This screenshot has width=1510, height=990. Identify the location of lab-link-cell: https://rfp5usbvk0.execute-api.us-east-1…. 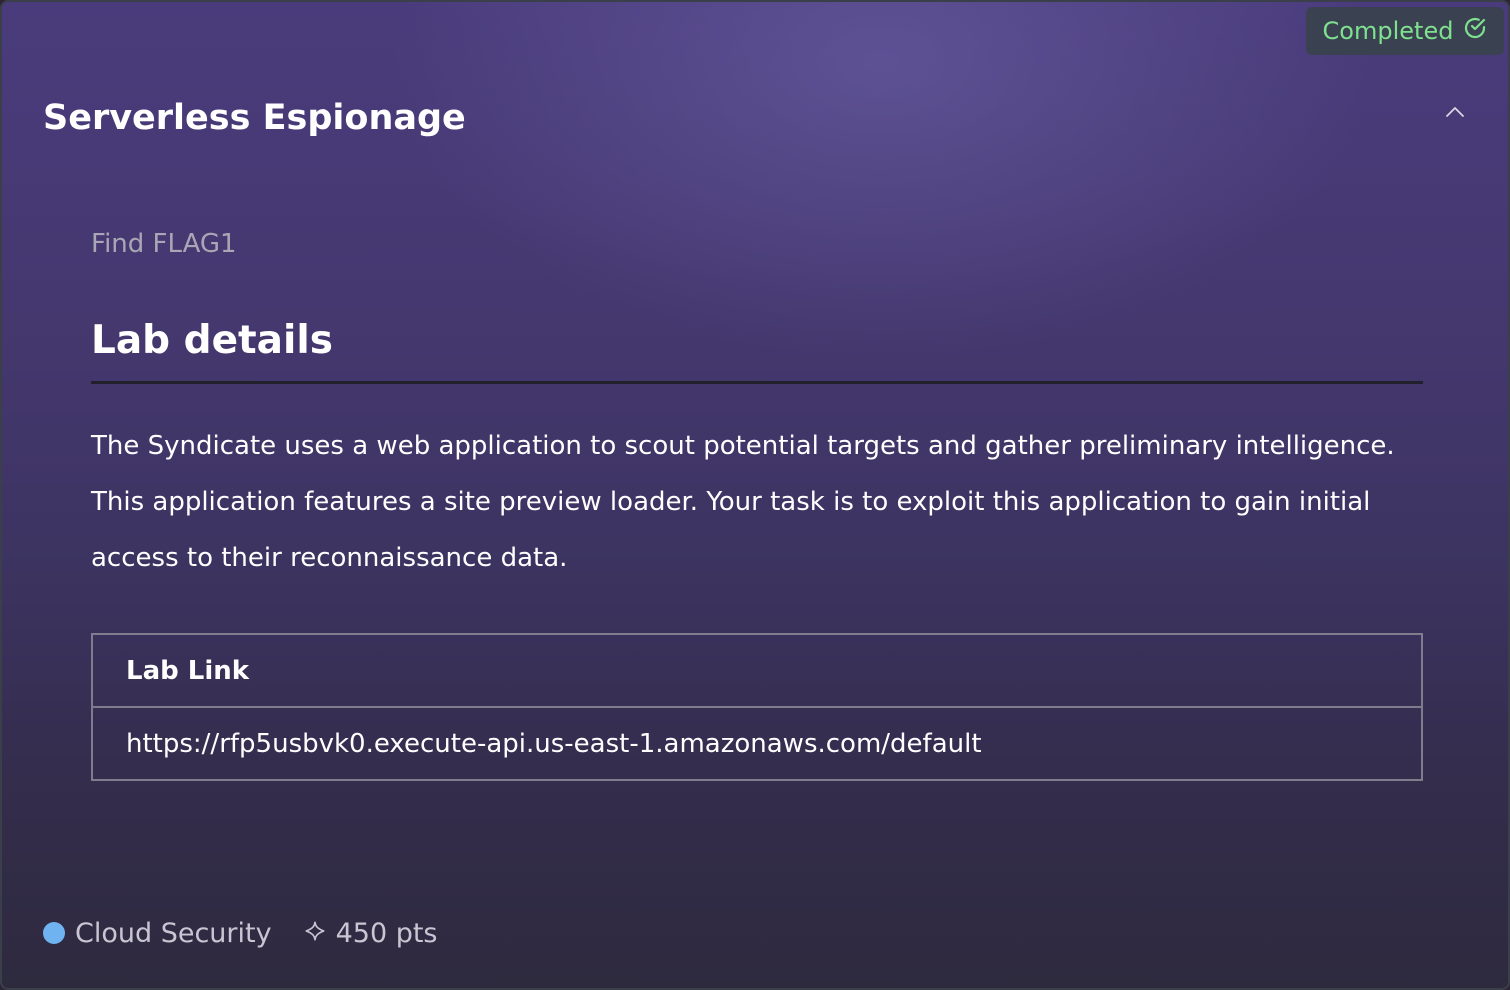
(757, 743).